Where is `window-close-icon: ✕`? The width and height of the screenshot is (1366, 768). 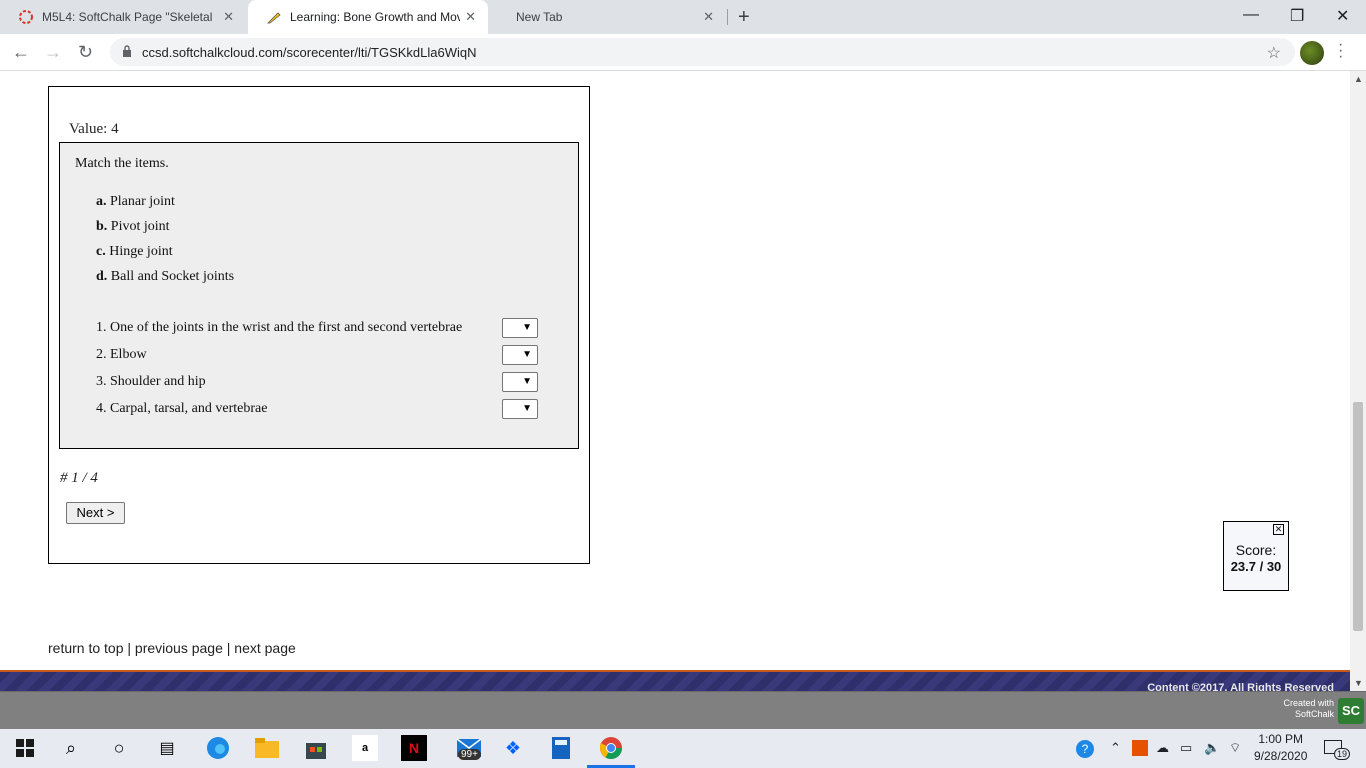
window-close-icon: ✕ is located at coordinates (1342, 16).